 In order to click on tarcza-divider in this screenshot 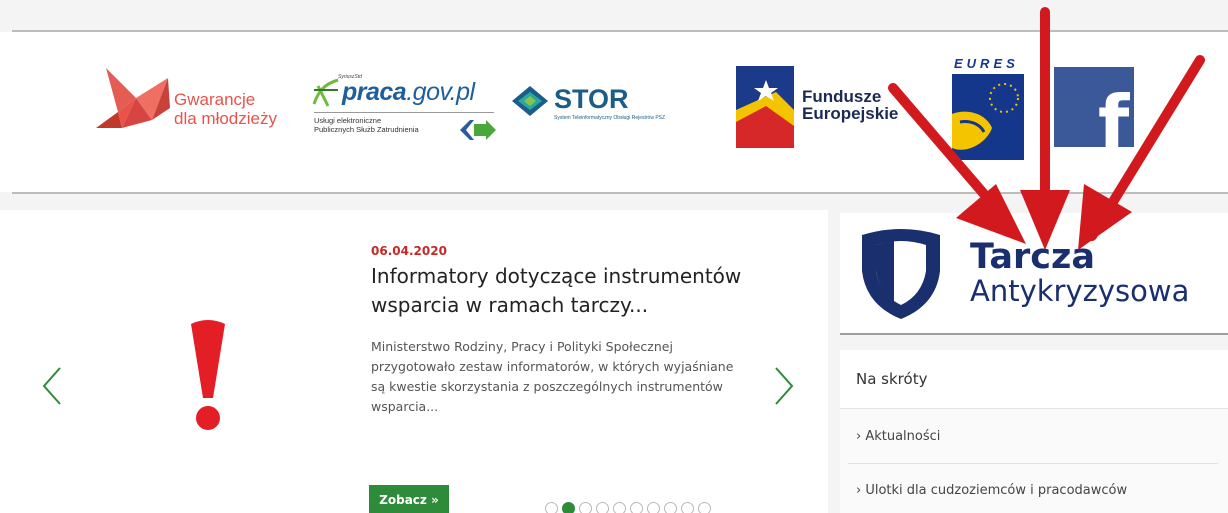, I will do `click(1034, 334)`.